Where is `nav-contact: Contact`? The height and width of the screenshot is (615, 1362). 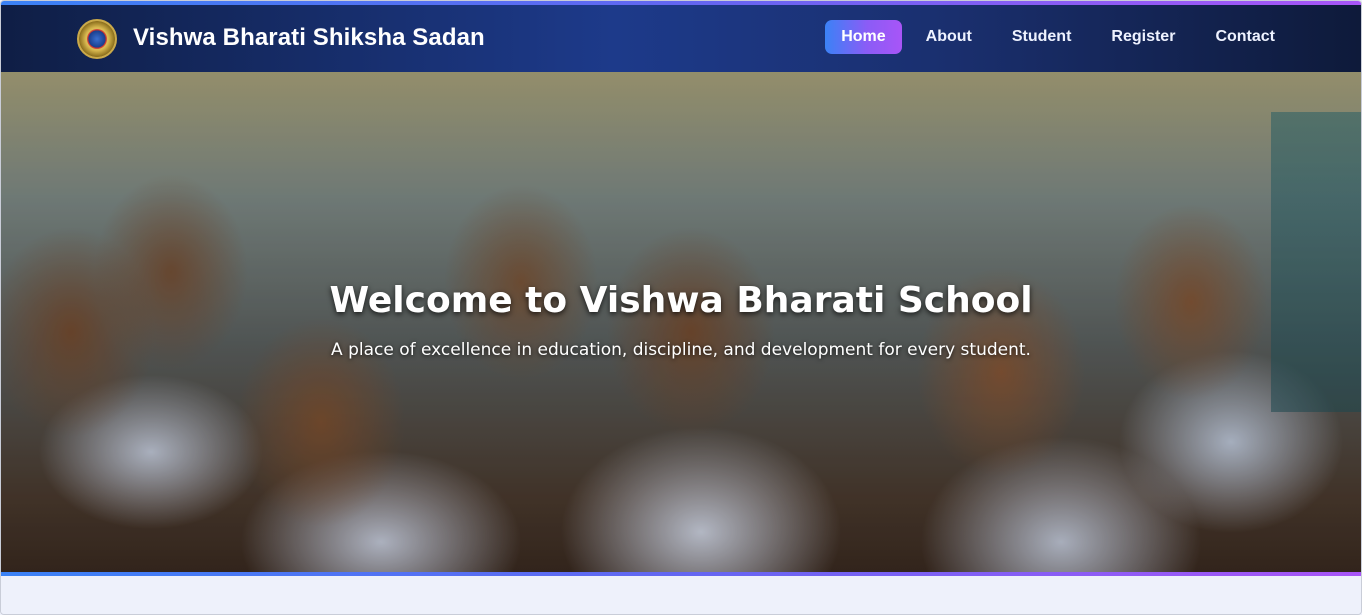
nav-contact: Contact is located at coordinates (1245, 37).